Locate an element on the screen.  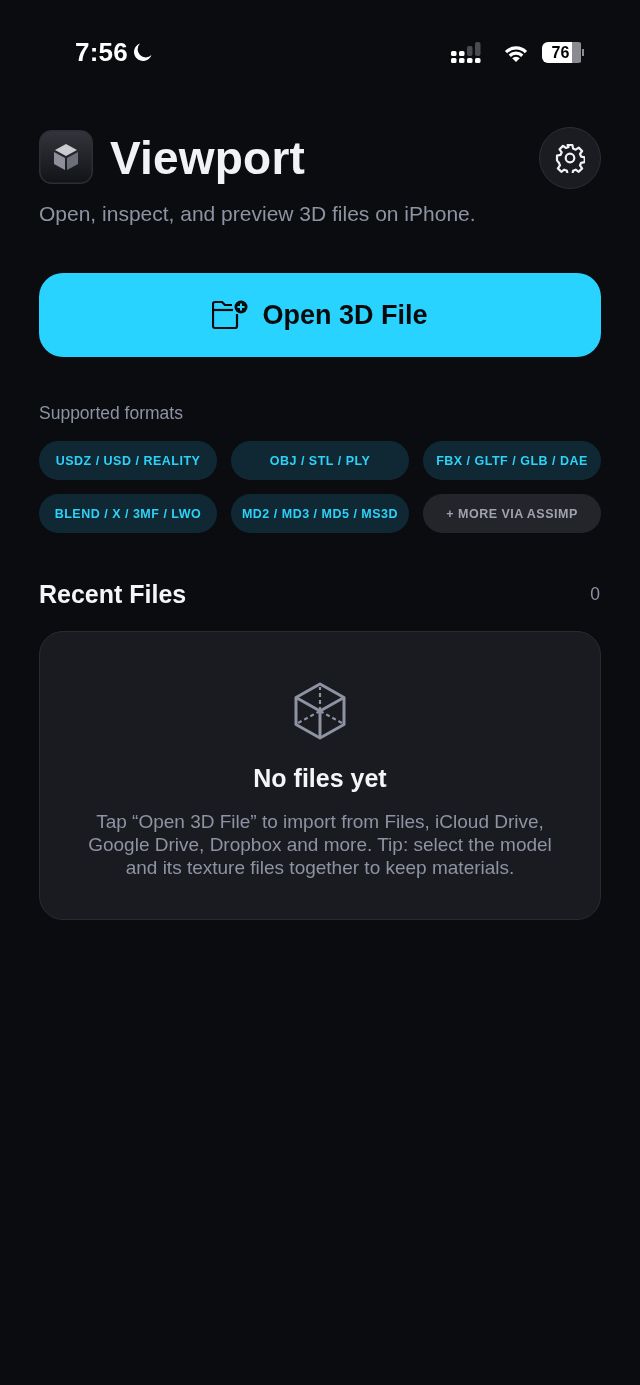
app-subtitle: Open, inspect, and preview 3D files on iPhone. is located at coordinates (258, 214).